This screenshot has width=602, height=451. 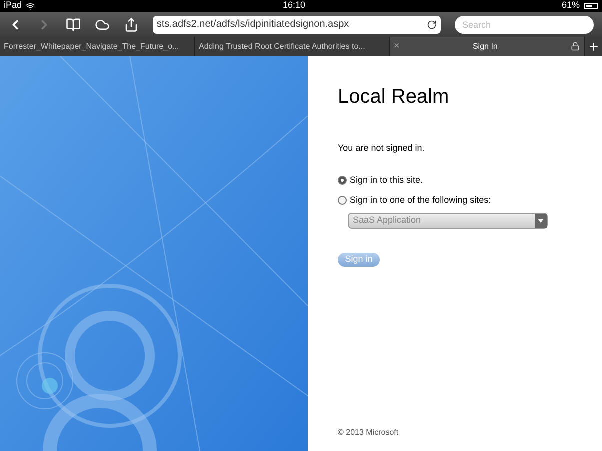 I want to click on new-tab-button, so click(x=593, y=46).